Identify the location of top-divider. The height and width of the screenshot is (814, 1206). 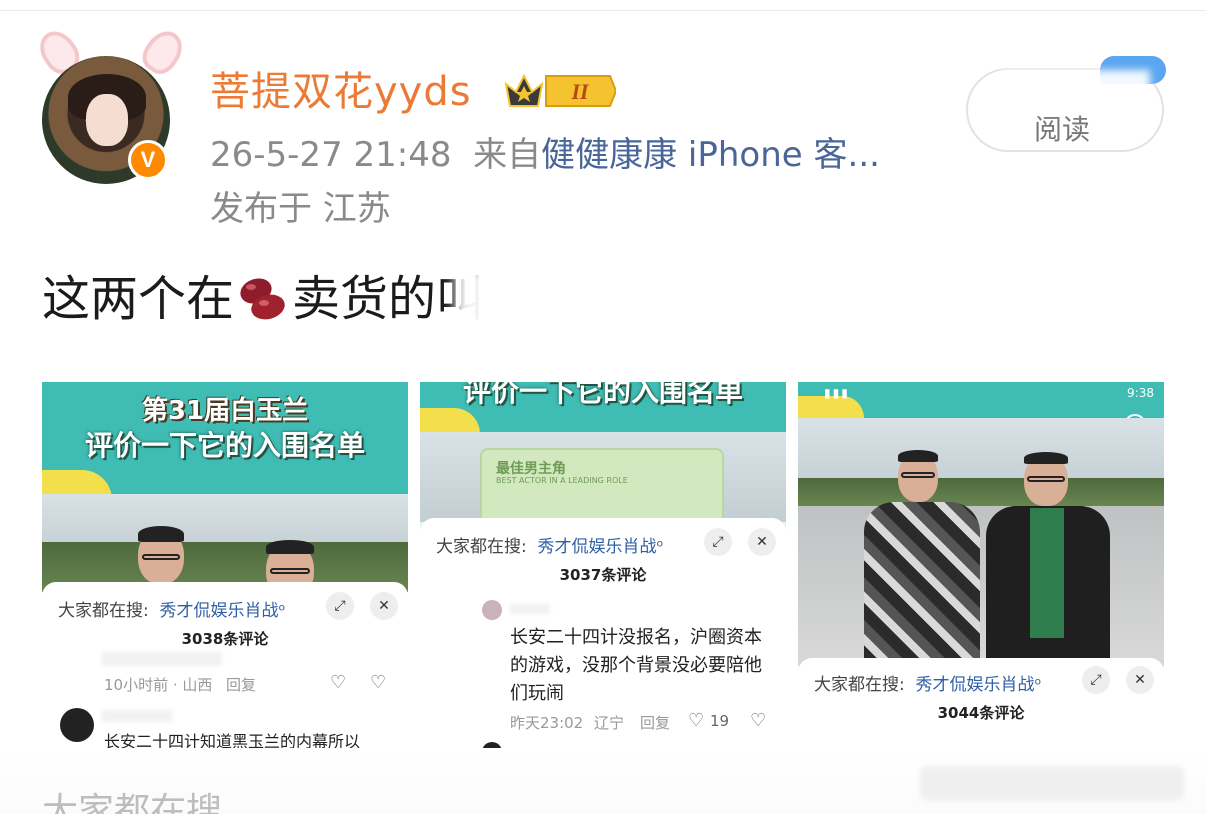
(603, 10).